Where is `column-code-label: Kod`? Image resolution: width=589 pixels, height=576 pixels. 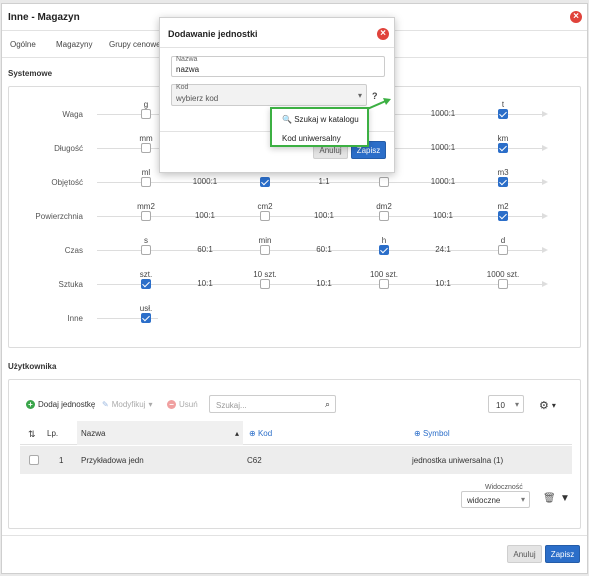 column-code-label: Kod is located at coordinates (265, 433).